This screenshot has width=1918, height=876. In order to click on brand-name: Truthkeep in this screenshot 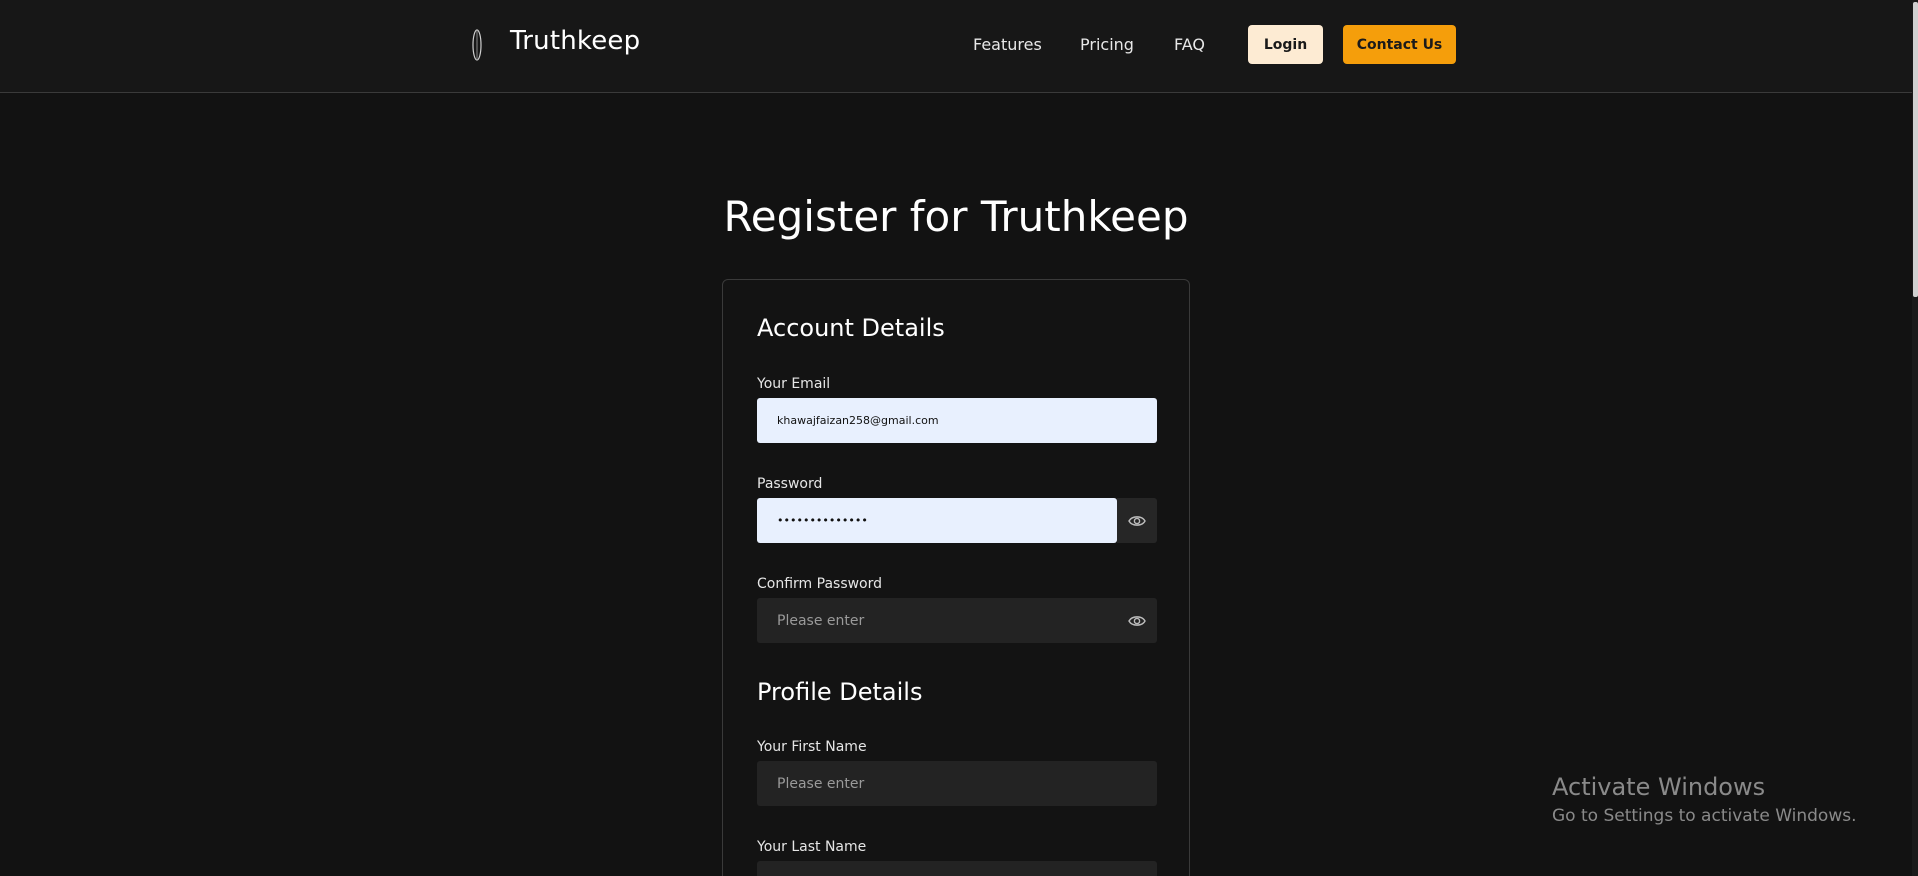, I will do `click(575, 41)`.